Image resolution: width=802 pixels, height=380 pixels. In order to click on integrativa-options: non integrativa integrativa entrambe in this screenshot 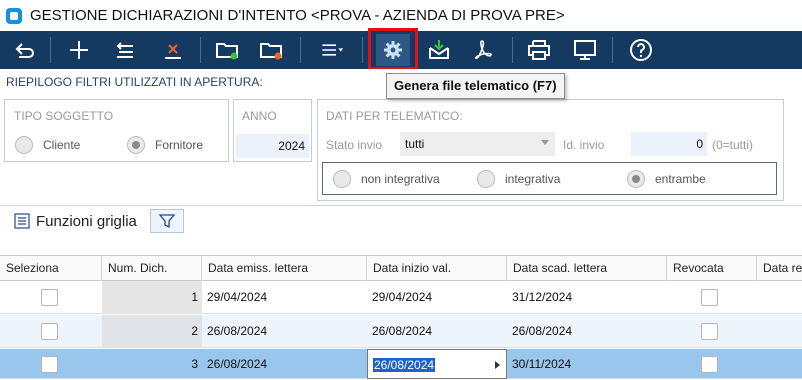, I will do `click(549, 178)`.